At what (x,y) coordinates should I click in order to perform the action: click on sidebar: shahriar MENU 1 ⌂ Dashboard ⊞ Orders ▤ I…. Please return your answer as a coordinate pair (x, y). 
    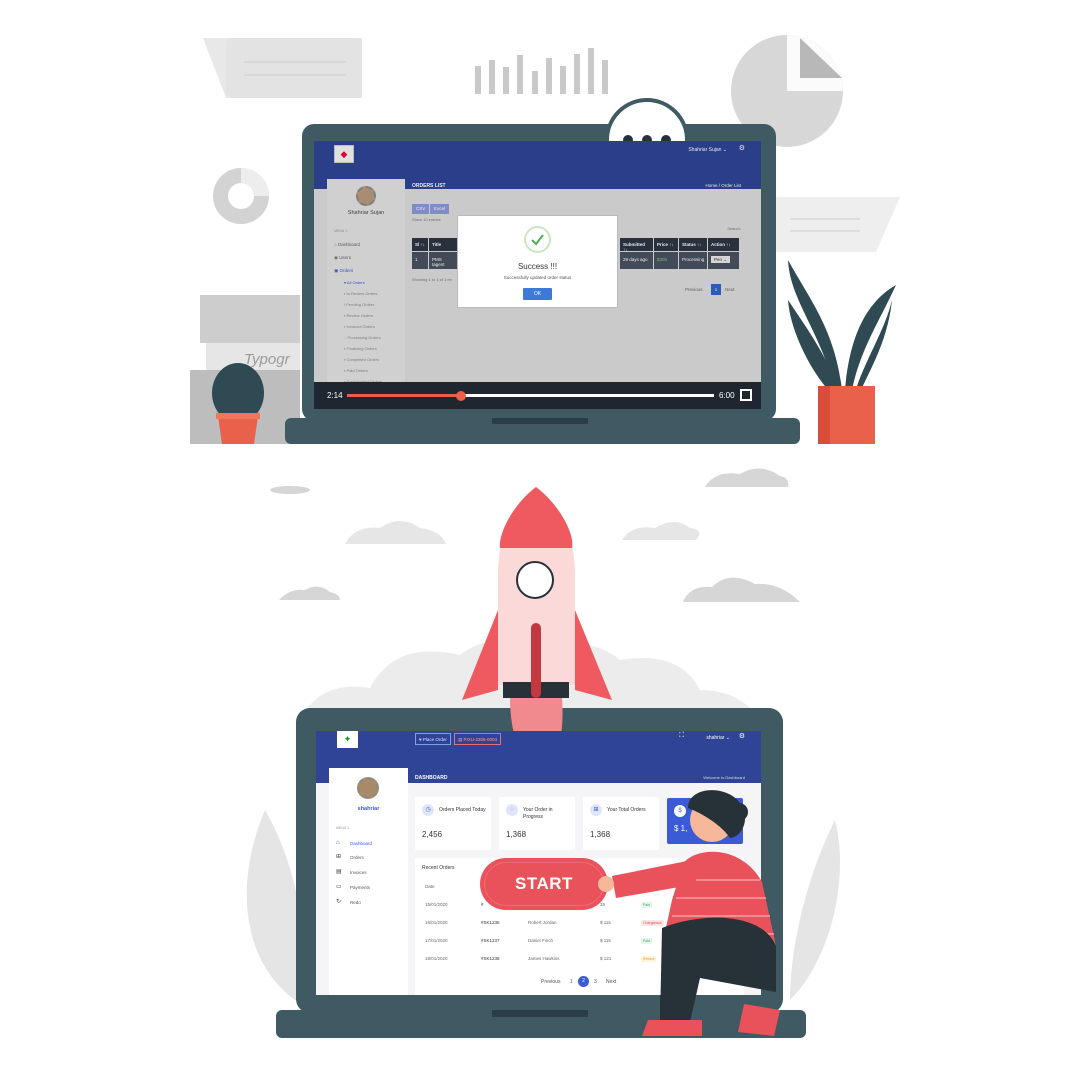
    Looking at the image, I should click on (368, 881).